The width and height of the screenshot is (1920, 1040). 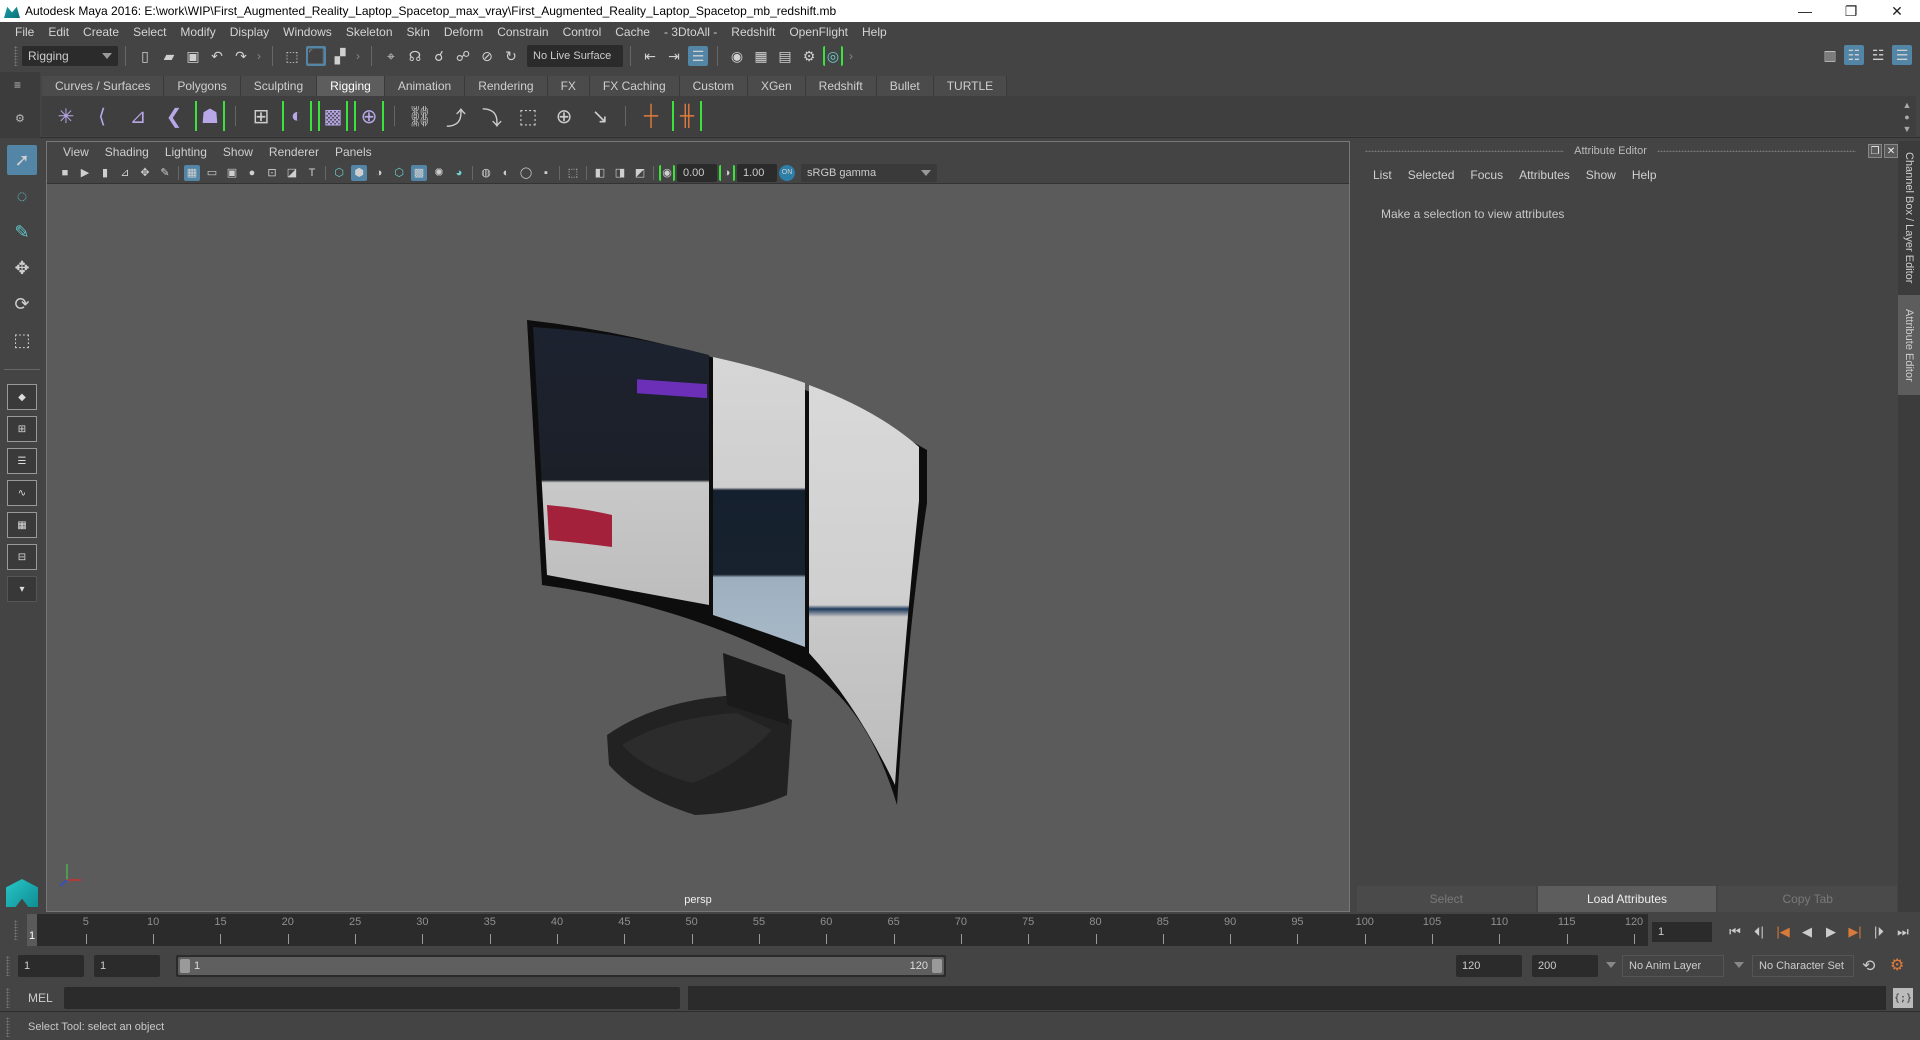 I want to click on safe-title-icon: T, so click(x=312, y=173).